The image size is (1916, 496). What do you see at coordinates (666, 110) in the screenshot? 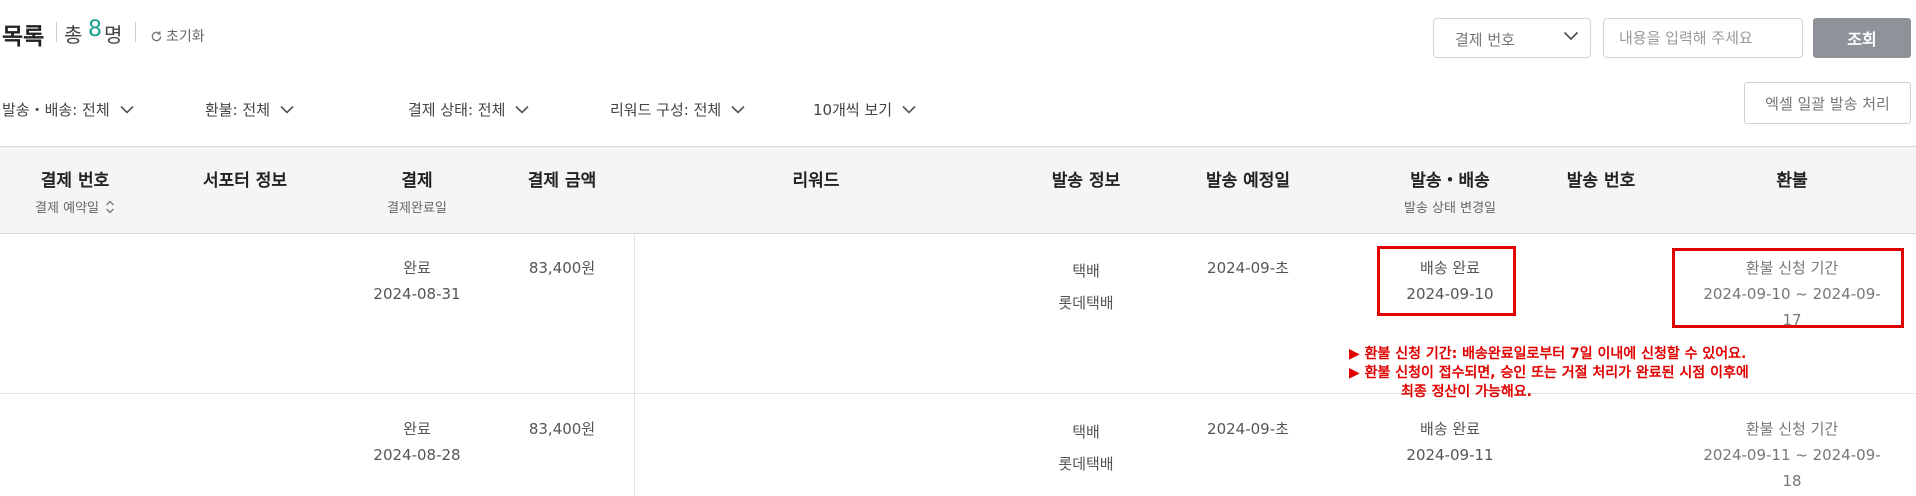
I see `filter-label: 리워드 구성: 전체` at bounding box center [666, 110].